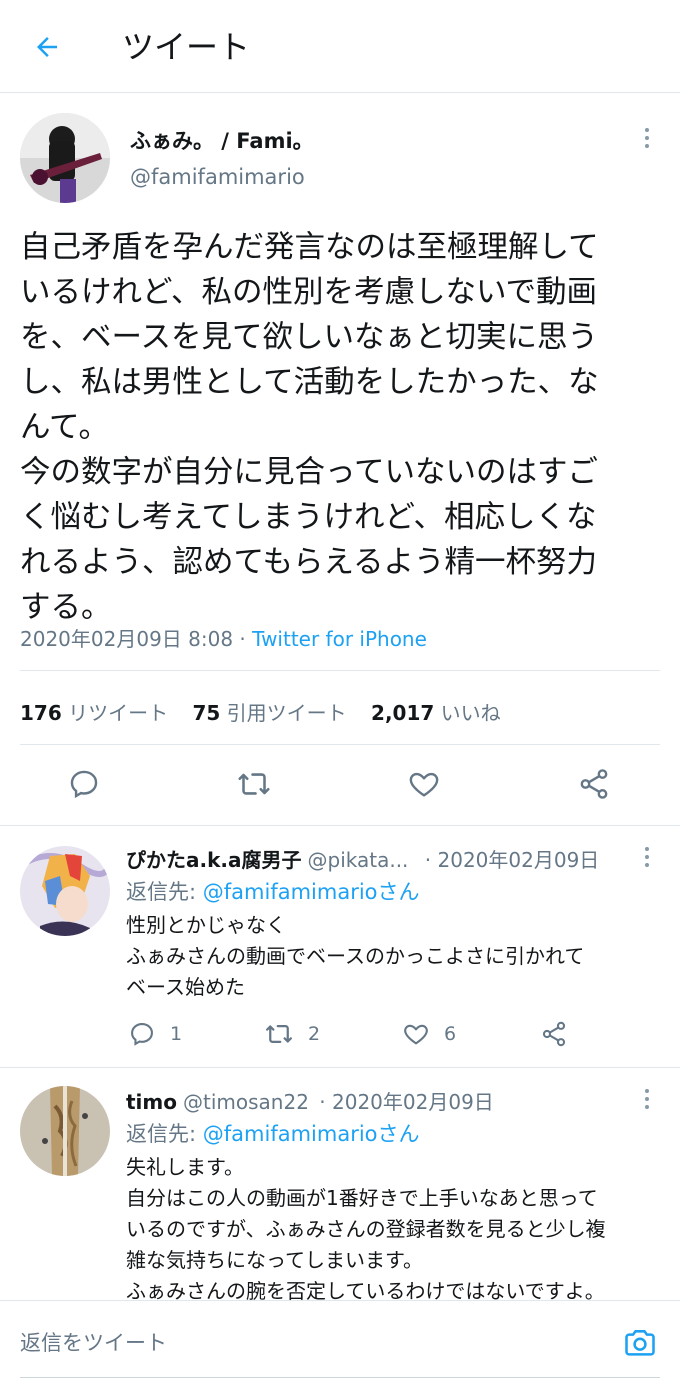 This screenshot has width=680, height=1383. I want to click on engagement-stats: 176 リツイート 75 引用ツイート 2,017 いいね, so click(269, 711).